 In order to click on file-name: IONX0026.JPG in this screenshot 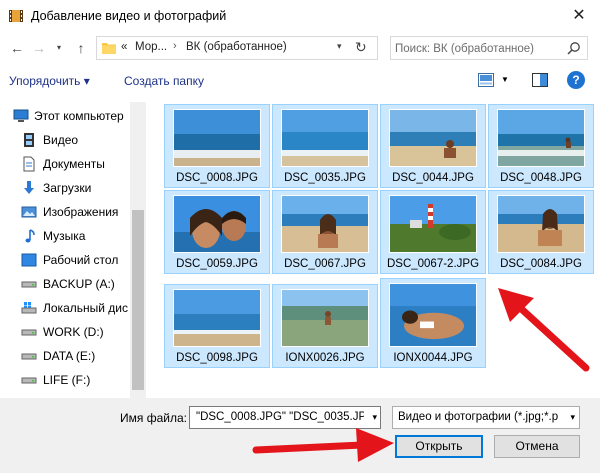, I will do `click(325, 358)`.